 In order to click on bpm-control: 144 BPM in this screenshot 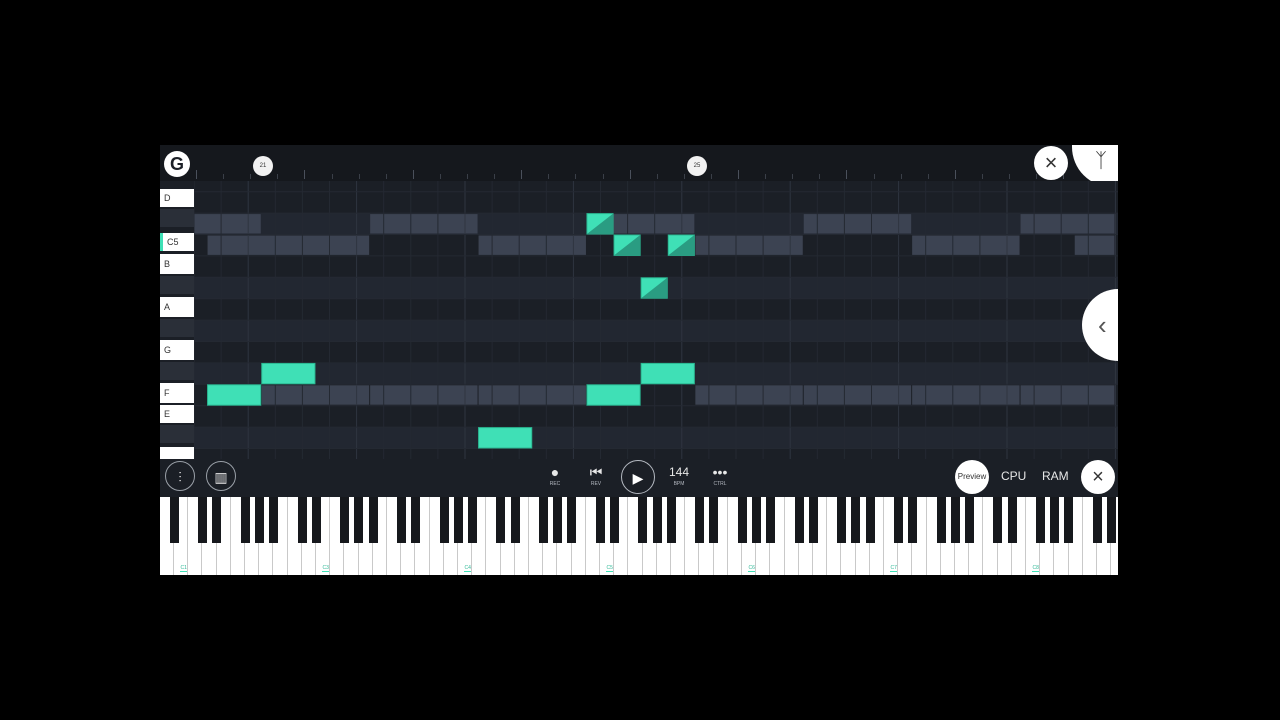, I will do `click(679, 475)`.